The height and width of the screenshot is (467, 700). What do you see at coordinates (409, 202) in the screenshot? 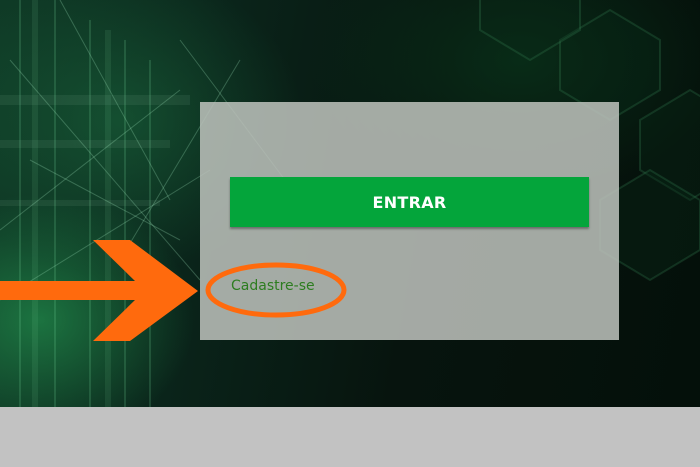
I see `enter-button: ENTRAR` at bounding box center [409, 202].